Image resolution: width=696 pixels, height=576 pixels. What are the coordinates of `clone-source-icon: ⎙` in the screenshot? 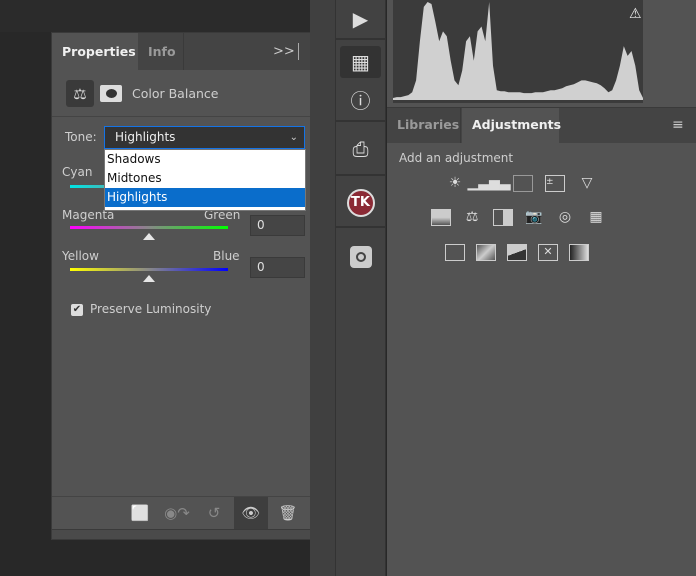 It's located at (360, 149).